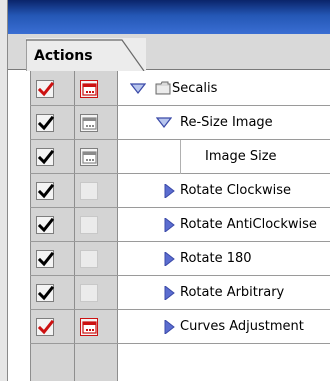 The image size is (330, 381). I want to click on window-left-border, so click(4, 190).